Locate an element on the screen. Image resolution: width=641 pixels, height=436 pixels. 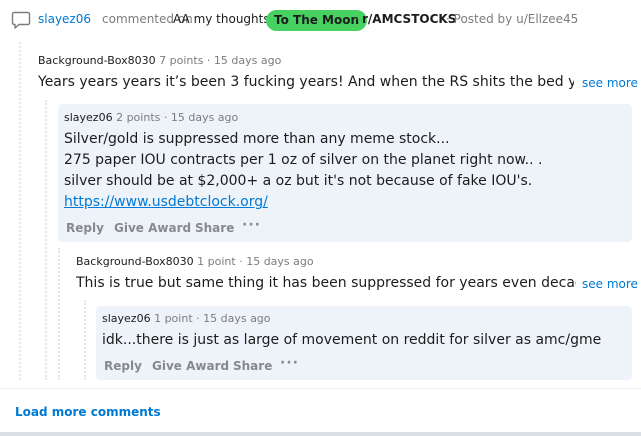
comment-meta: Background-Box8030 1 point · 15 days ago is located at coordinates (195, 262).